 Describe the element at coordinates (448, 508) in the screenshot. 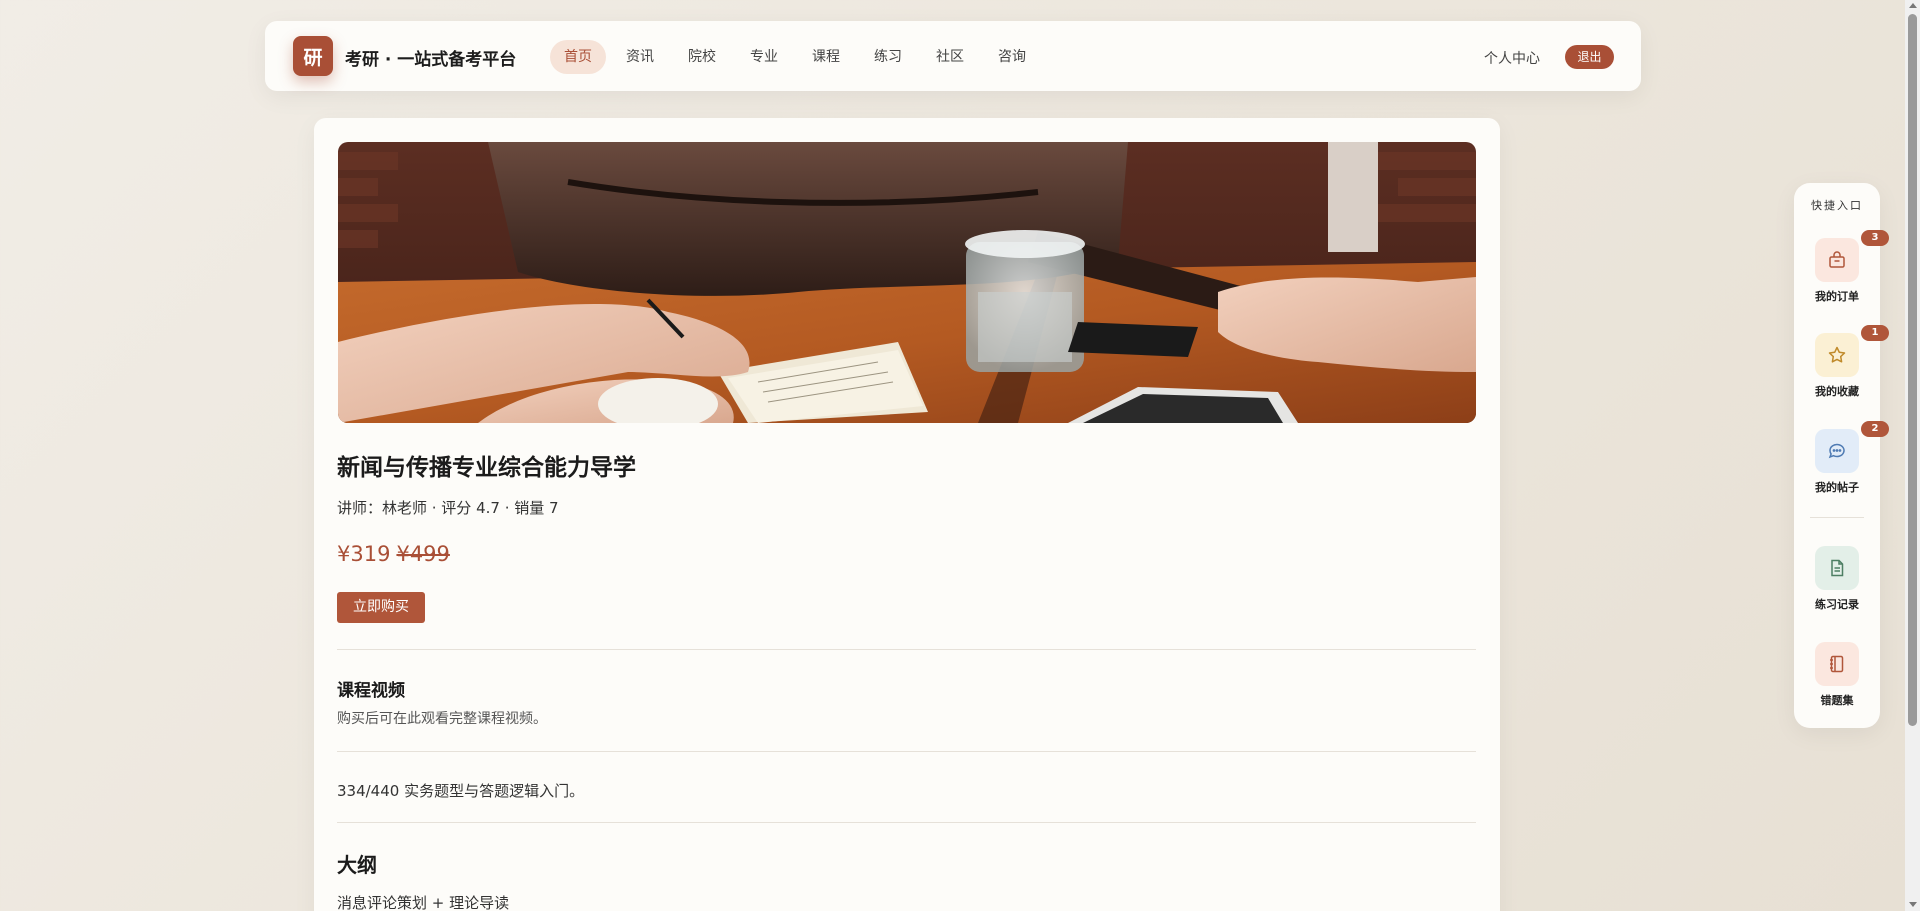

I see `course-meta: 讲师：林老师 · 评分 4.7 · 销量 7` at that location.